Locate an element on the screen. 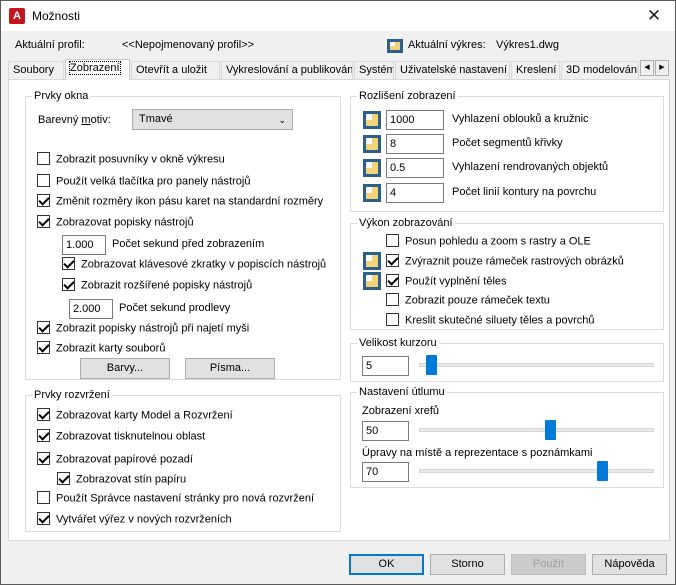 Image resolution: width=676 pixels, height=585 pixels. checkbox-silhouettes: Kreslit skutečné siluety těles a povrchů is located at coordinates (490, 321).